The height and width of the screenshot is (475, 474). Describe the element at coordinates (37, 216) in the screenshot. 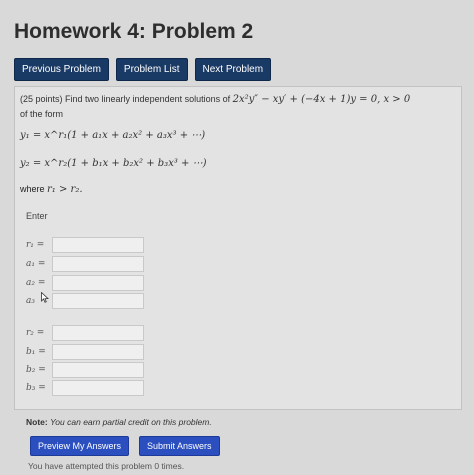

I see `enter-label: Enter` at that location.